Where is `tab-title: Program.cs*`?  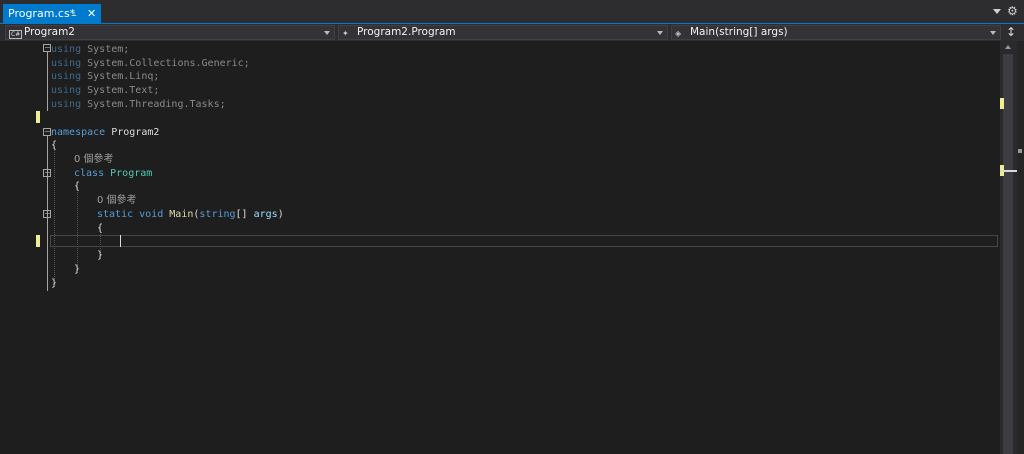
tab-title: Program.cs* is located at coordinates (42, 13).